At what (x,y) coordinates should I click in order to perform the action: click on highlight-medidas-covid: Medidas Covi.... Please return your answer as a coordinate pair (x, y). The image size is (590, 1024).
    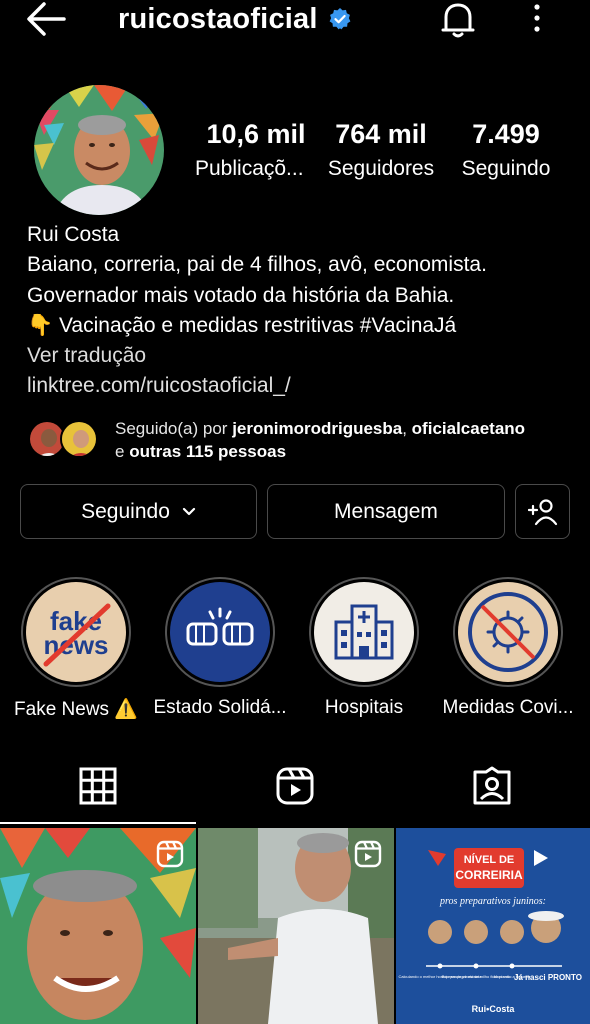
    Looking at the image, I should click on (508, 648).